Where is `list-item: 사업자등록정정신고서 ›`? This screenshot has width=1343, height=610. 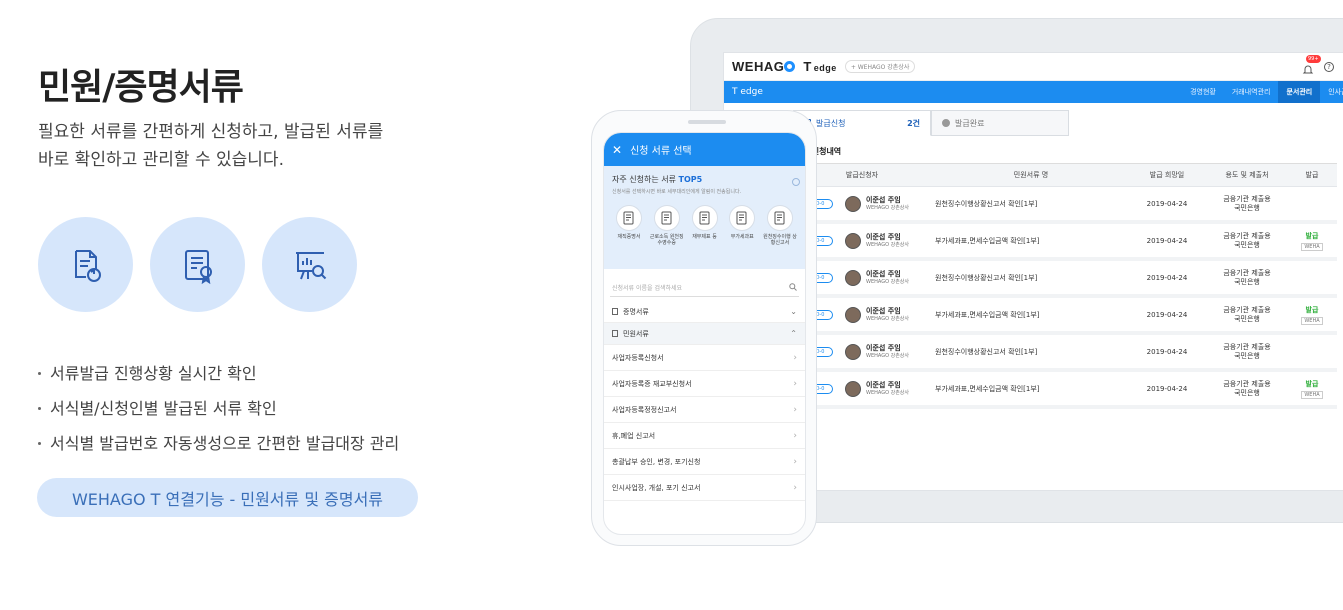
list-item: 사업자등록정정신고서 › is located at coordinates (704, 410).